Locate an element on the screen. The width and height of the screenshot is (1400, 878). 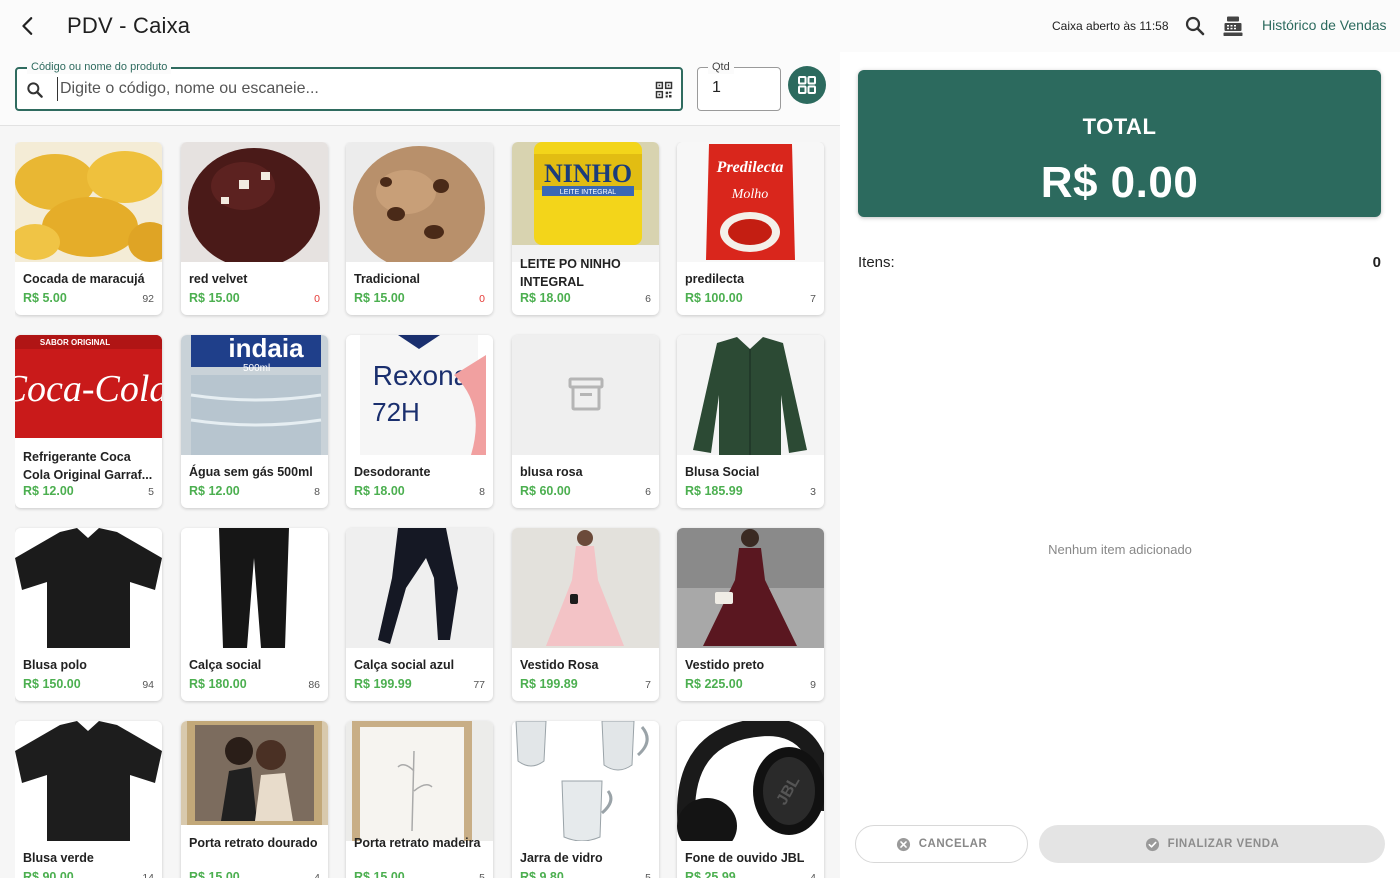
product-price: R$ 12.00 is located at coordinates (214, 491).